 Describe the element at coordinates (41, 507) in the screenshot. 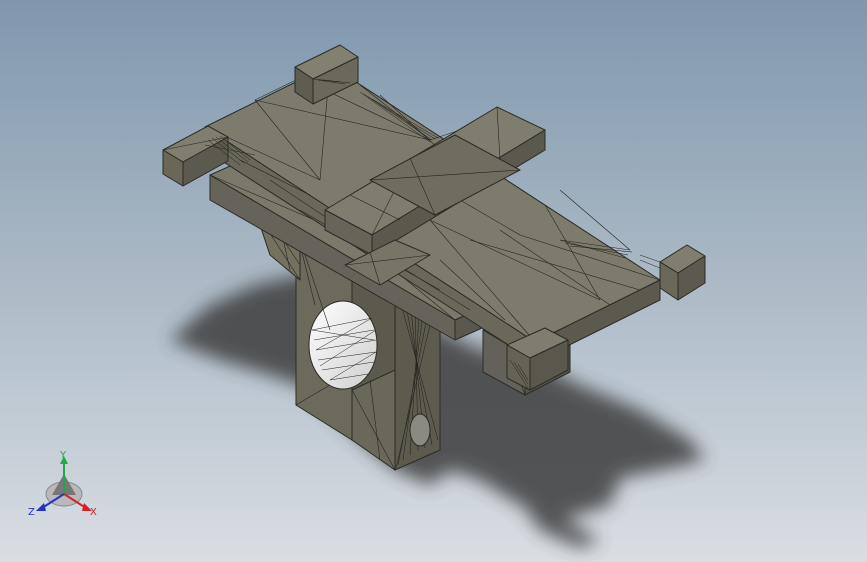

I see `z-axis-arrow-icon` at that location.